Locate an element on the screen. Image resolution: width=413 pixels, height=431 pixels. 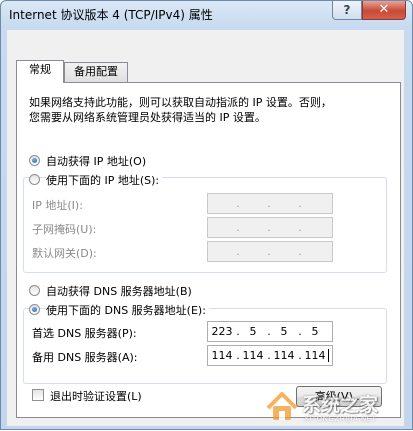
validate-on-exit-checkbox is located at coordinates (38, 395).